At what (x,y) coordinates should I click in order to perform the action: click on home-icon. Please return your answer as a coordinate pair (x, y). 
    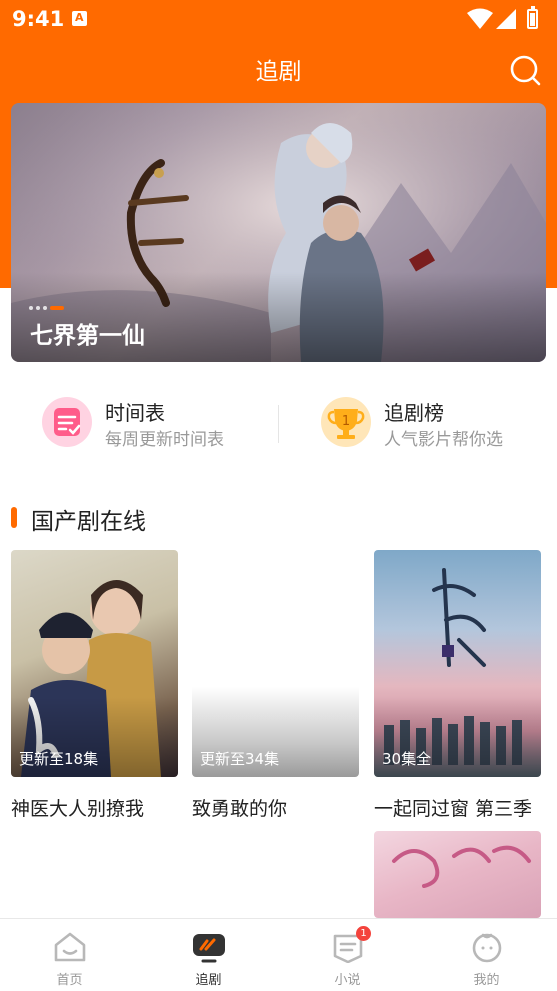
    Looking at the image, I should click on (70, 947).